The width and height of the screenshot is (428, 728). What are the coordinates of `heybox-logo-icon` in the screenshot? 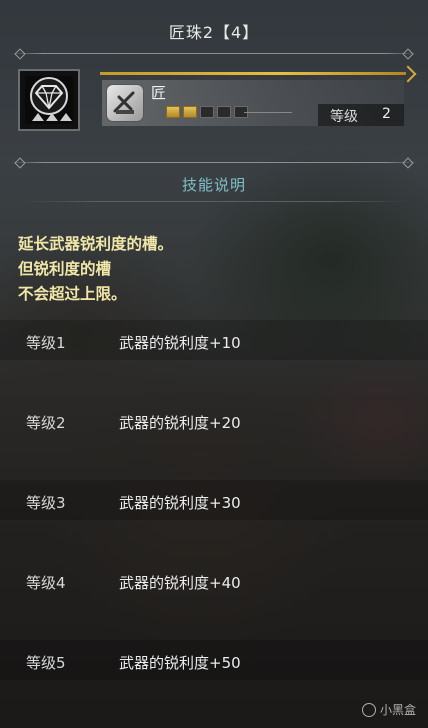 It's located at (368, 709).